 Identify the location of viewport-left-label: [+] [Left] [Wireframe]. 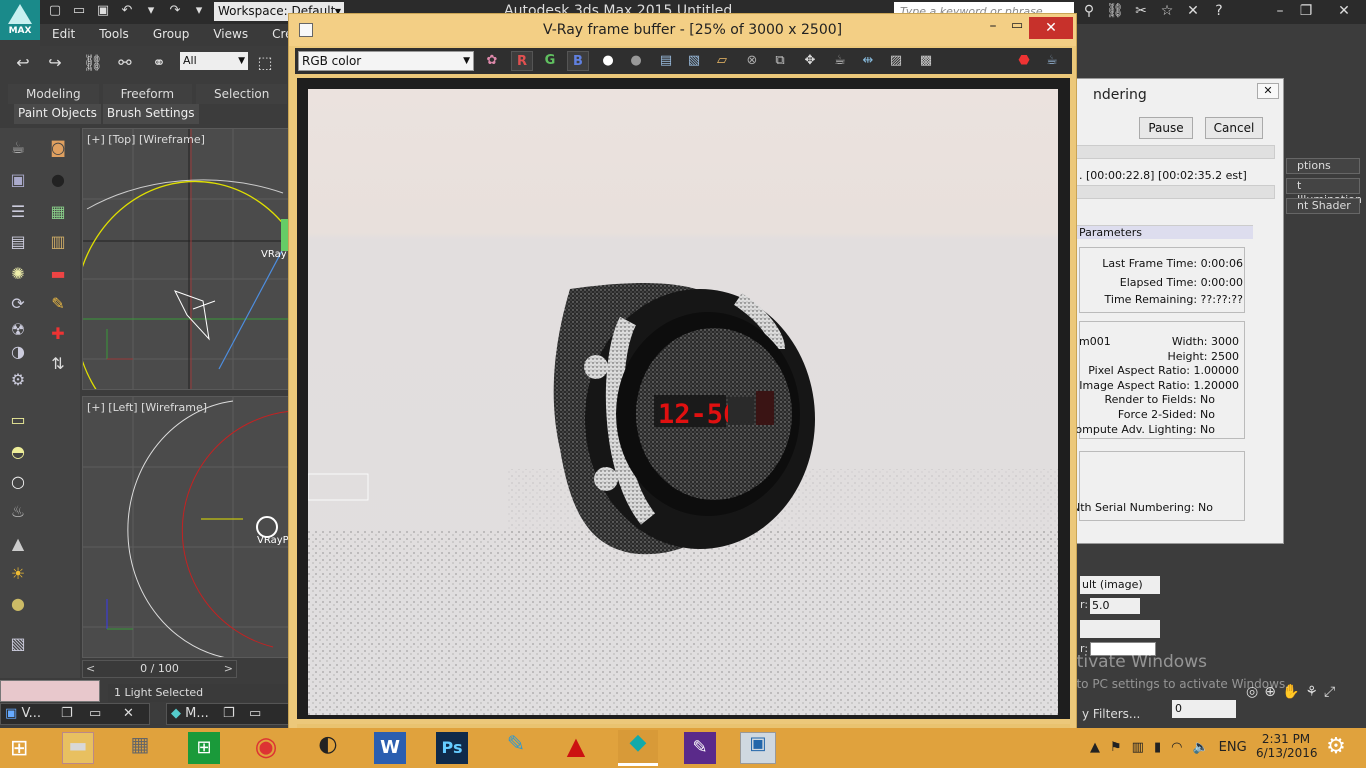
(147, 407).